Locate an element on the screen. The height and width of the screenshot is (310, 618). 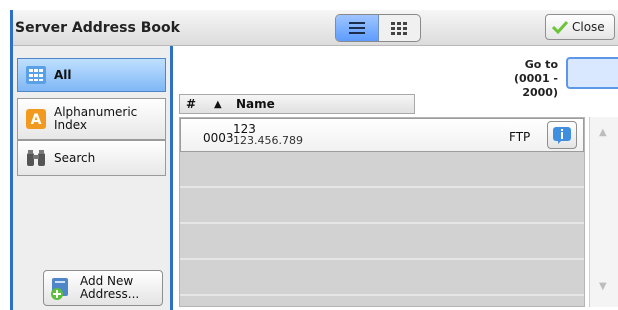
list-view-button is located at coordinates (357, 28).